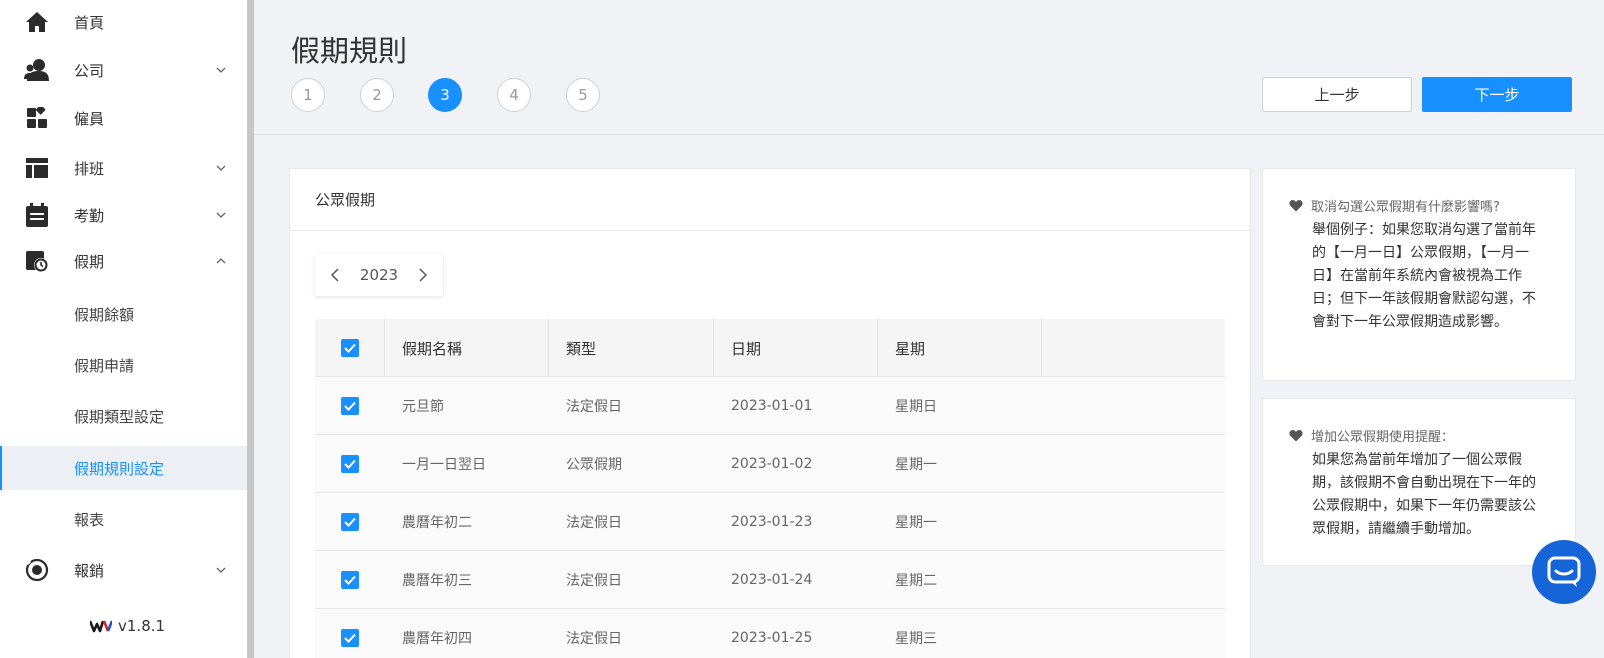 The width and height of the screenshot is (1604, 658). What do you see at coordinates (127, 626) in the screenshot?
I see `app-version: v1.8.1` at bounding box center [127, 626].